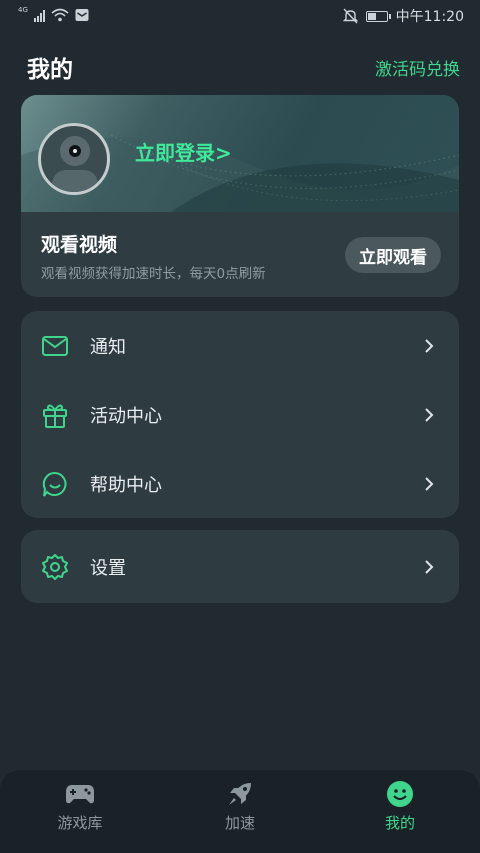  I want to click on status-bar: 4G 中午11:20, so click(240, 16).